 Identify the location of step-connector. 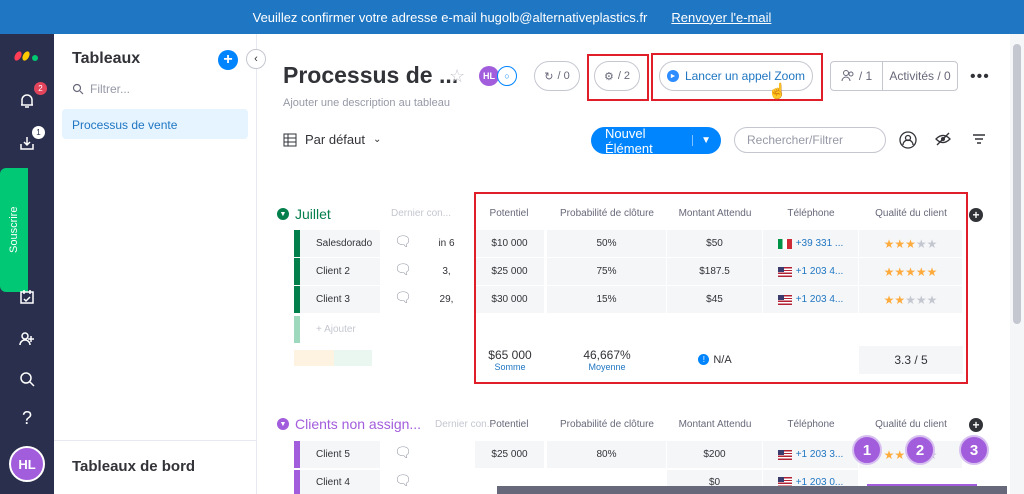
(922, 485).